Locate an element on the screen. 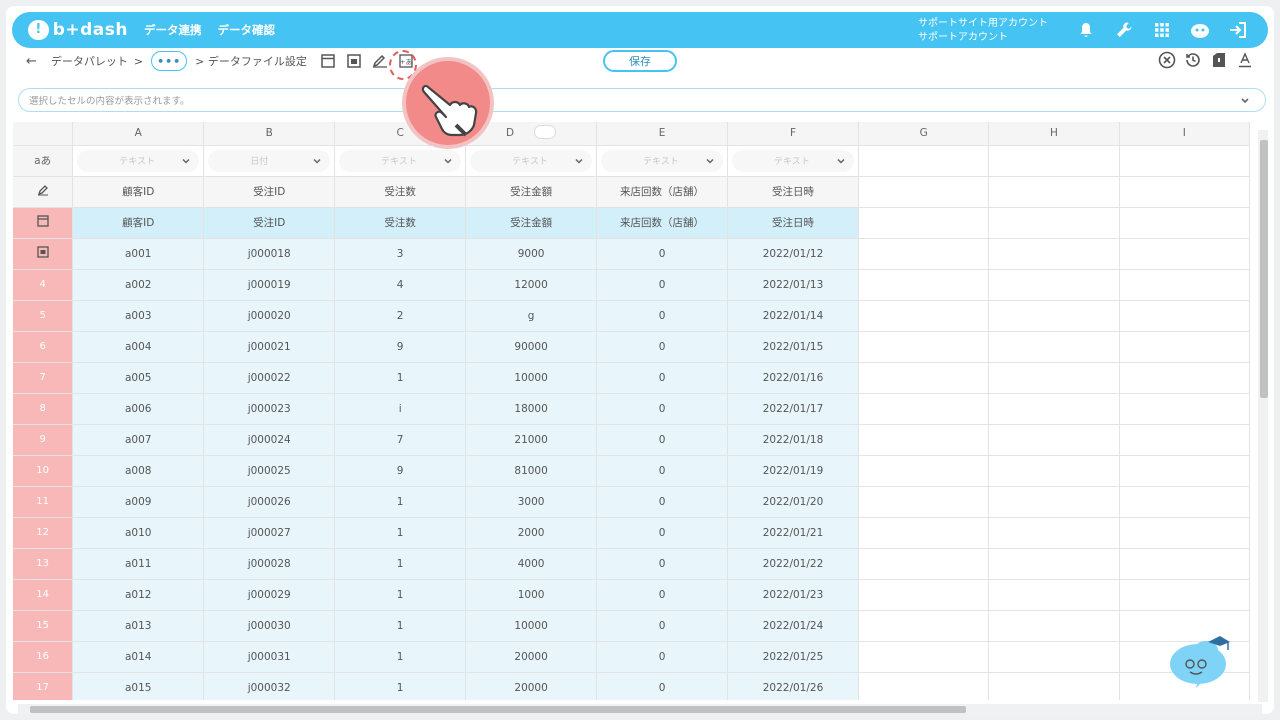 This screenshot has height=720, width=1280. corner-cell is located at coordinates (43, 134).